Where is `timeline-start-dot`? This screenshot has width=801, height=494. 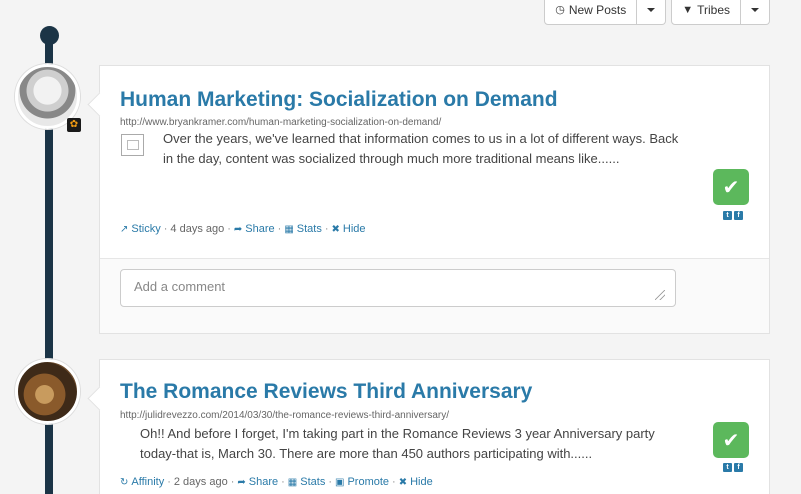
timeline-start-dot is located at coordinates (49, 35).